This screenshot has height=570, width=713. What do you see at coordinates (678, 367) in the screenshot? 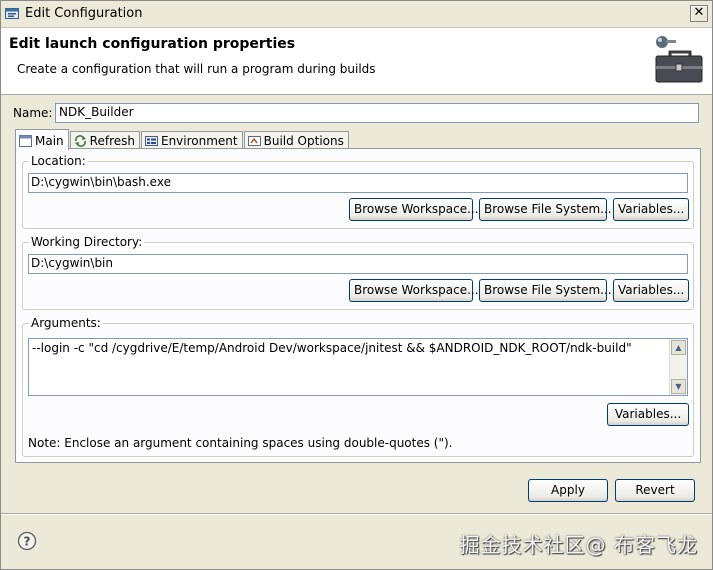
I see `arguments-scrollbar: ▲ ▼` at bounding box center [678, 367].